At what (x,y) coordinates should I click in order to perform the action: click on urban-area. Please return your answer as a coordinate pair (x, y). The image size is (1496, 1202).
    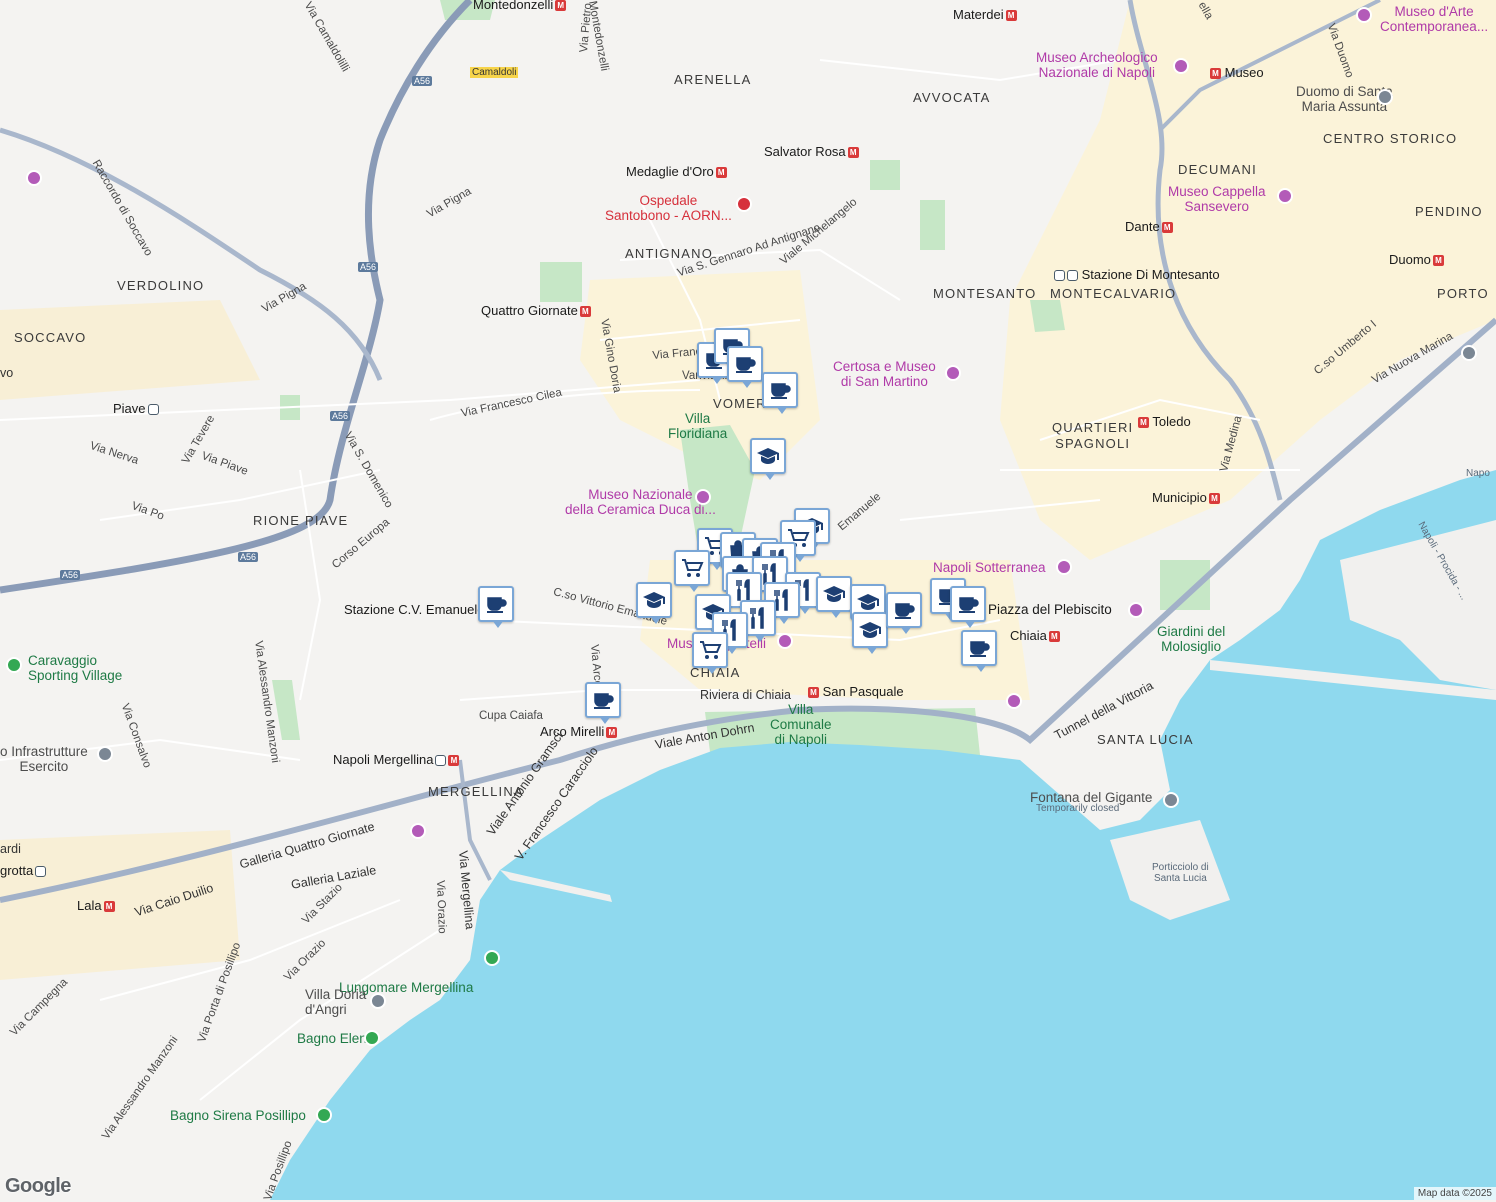
    Looking at the image, I should click on (130, 350).